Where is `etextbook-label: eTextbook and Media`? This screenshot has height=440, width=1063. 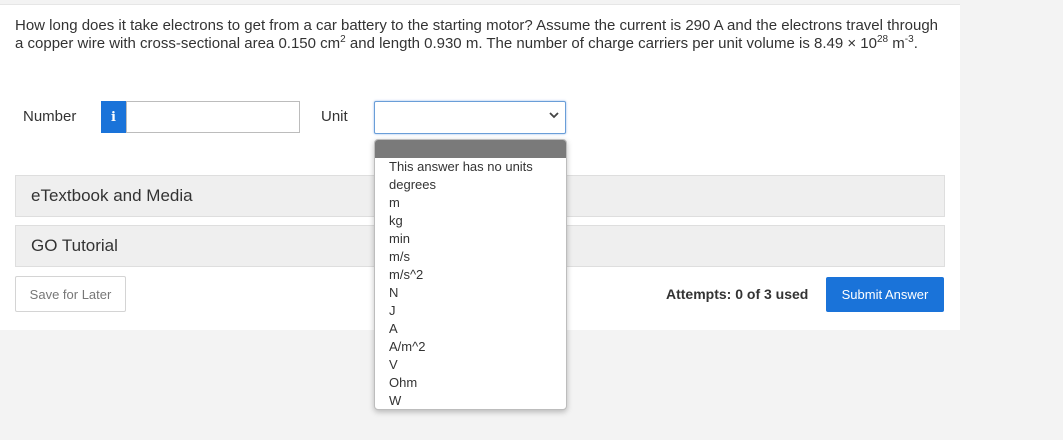
etextbook-label: eTextbook and Media is located at coordinates (112, 195).